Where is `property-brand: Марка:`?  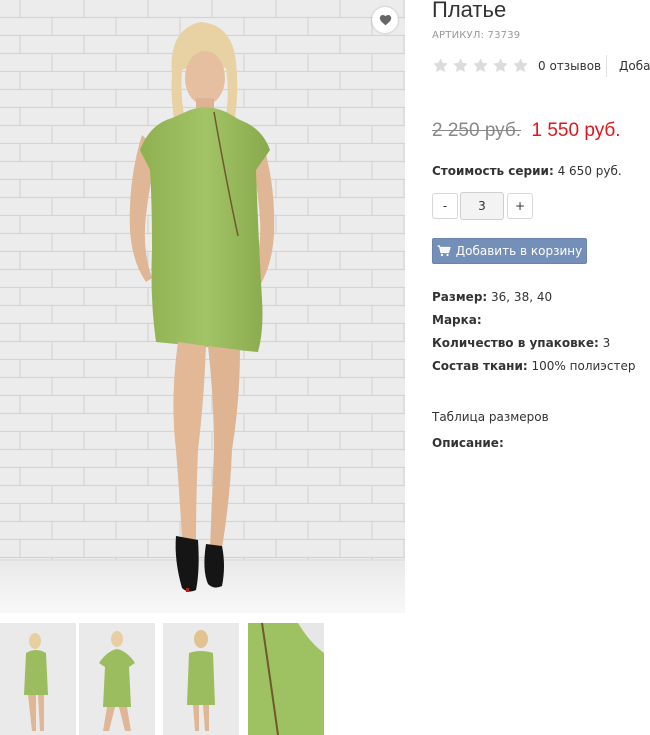 property-brand: Марка: is located at coordinates (533, 324).